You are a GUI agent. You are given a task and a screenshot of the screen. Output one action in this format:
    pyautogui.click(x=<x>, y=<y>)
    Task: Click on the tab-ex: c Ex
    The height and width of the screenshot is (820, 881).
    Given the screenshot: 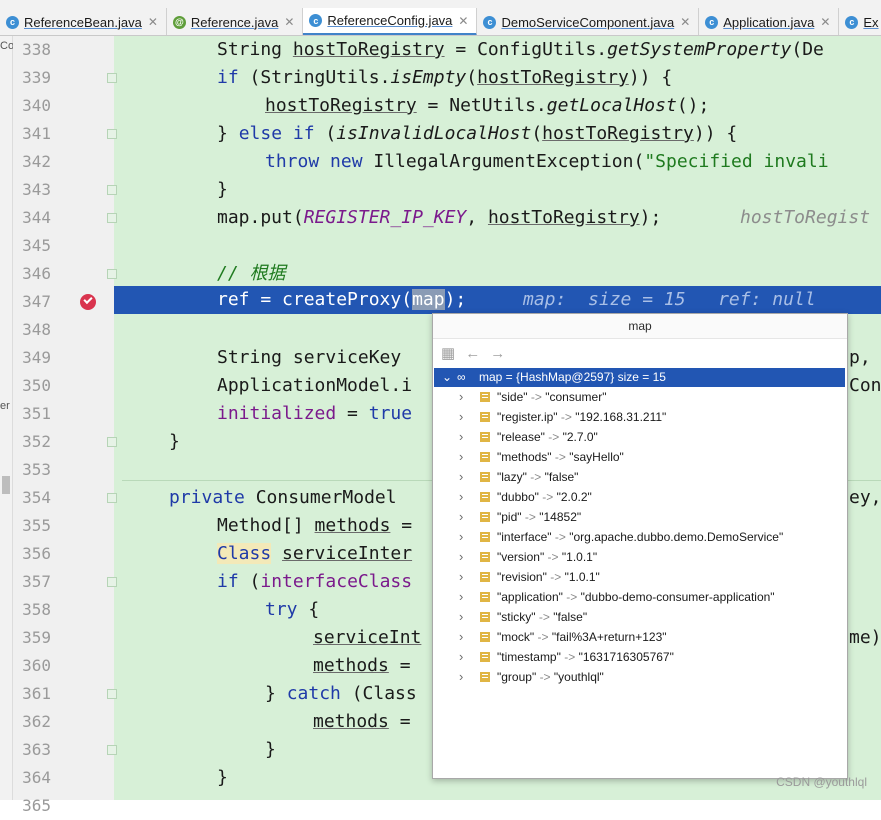 What is the action you would take?
    pyautogui.click(x=860, y=21)
    